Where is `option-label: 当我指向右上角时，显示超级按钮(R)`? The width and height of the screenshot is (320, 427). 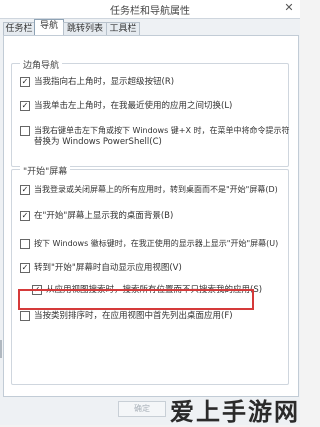
option-label: 当我指向右上角时，显示超级按钮(R) is located at coordinates (104, 82).